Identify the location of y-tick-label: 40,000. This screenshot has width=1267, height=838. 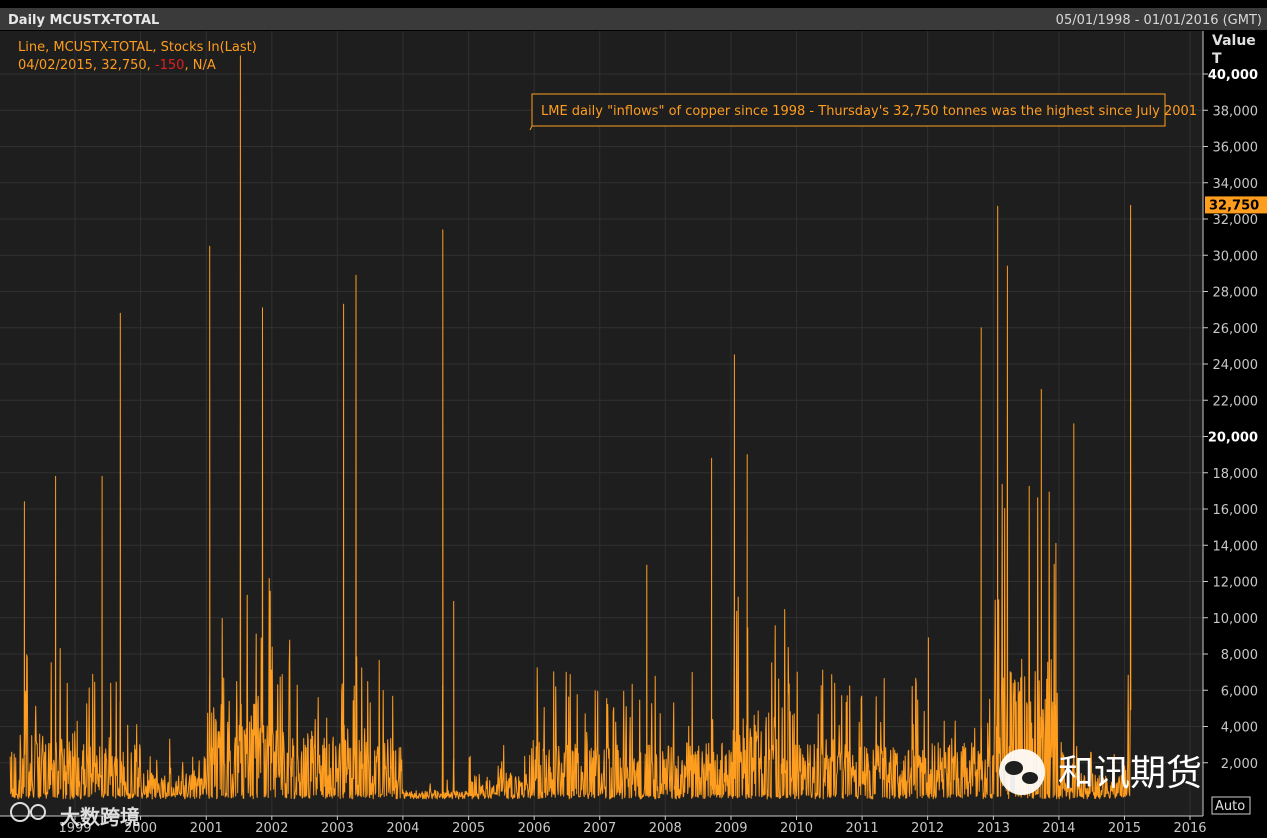
(1233, 75).